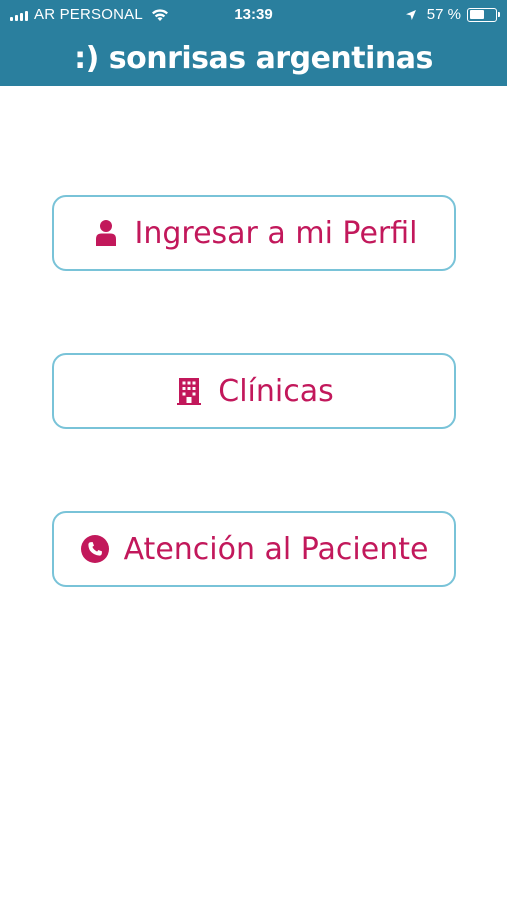  I want to click on brand-logo: :) sonrisas argentinas, so click(253, 58).